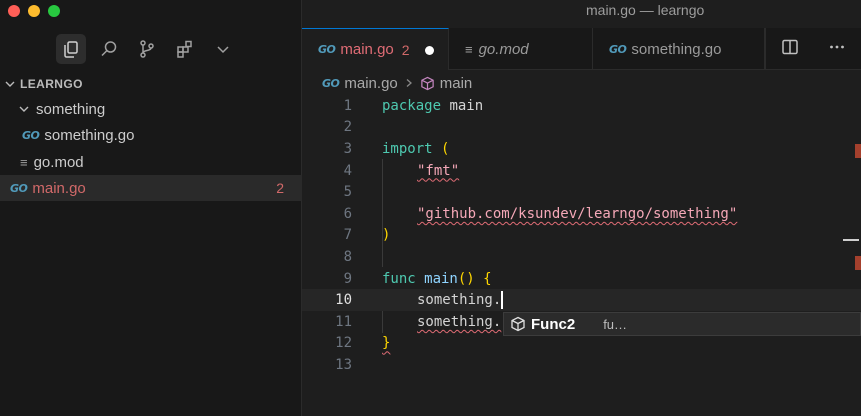 The width and height of the screenshot is (861, 416). I want to click on line-number: 3, so click(347, 148).